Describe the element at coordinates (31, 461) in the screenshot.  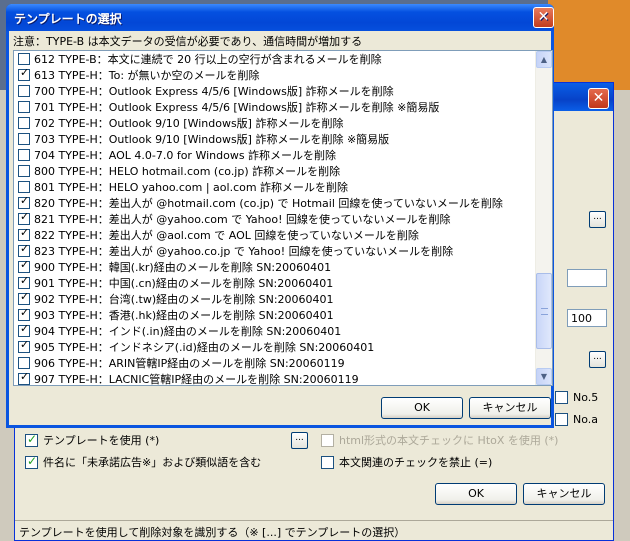
I see `subject-checkbox` at that location.